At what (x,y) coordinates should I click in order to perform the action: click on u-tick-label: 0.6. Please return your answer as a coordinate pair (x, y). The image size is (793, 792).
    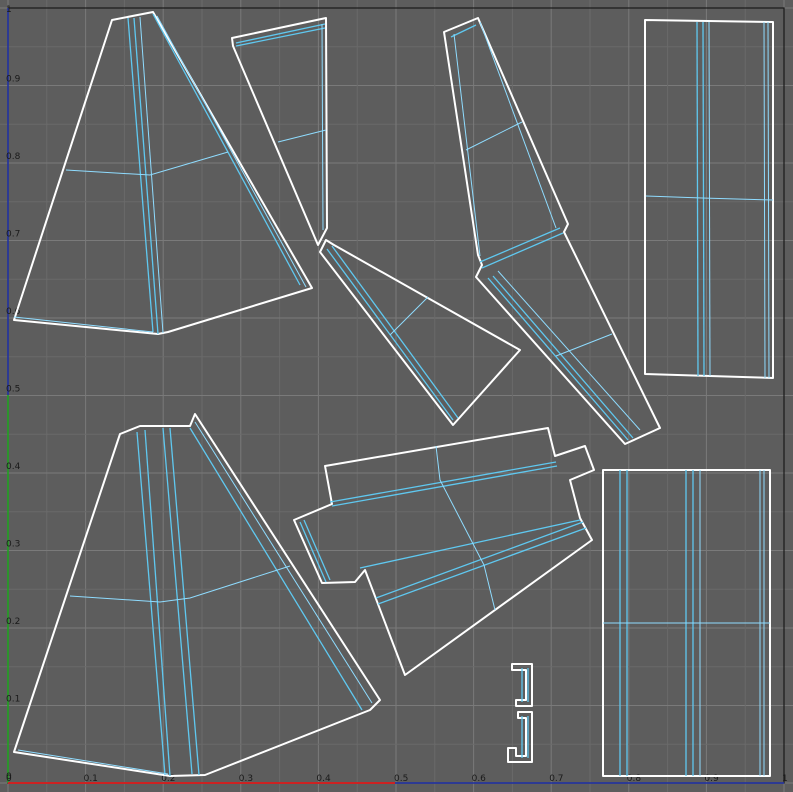
    Looking at the image, I should click on (479, 779).